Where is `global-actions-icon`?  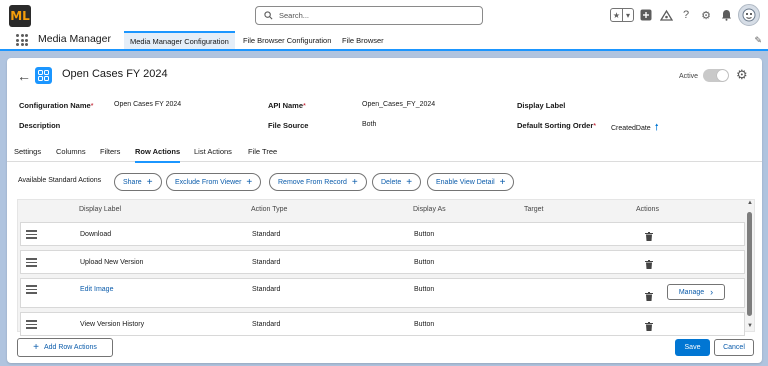 global-actions-icon is located at coordinates (646, 15).